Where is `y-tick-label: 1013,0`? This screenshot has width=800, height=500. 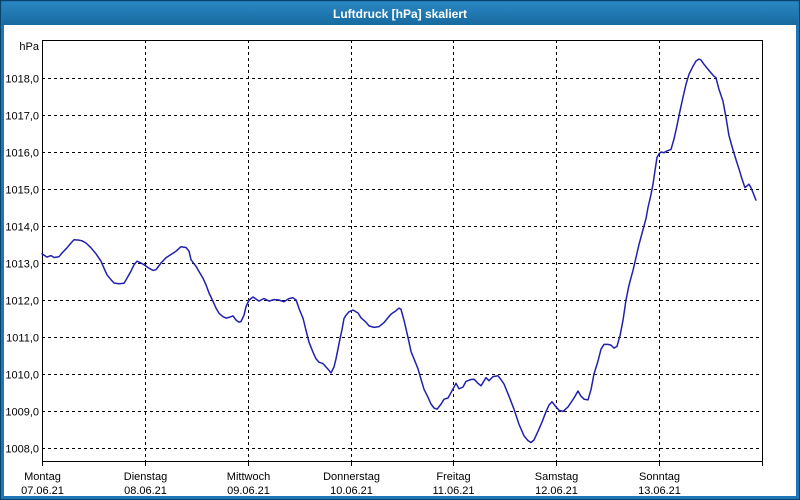
y-tick-label: 1013,0 is located at coordinates (22, 265).